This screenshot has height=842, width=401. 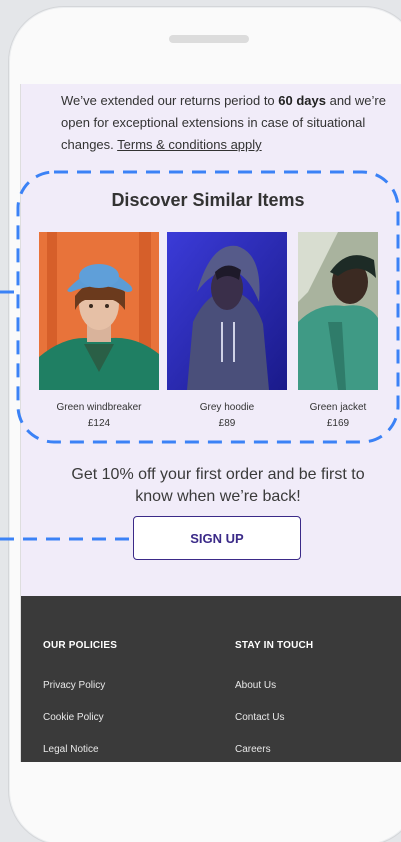 What do you see at coordinates (73, 717) in the screenshot?
I see `footer-link-cookie-policy: Cookie Policy` at bounding box center [73, 717].